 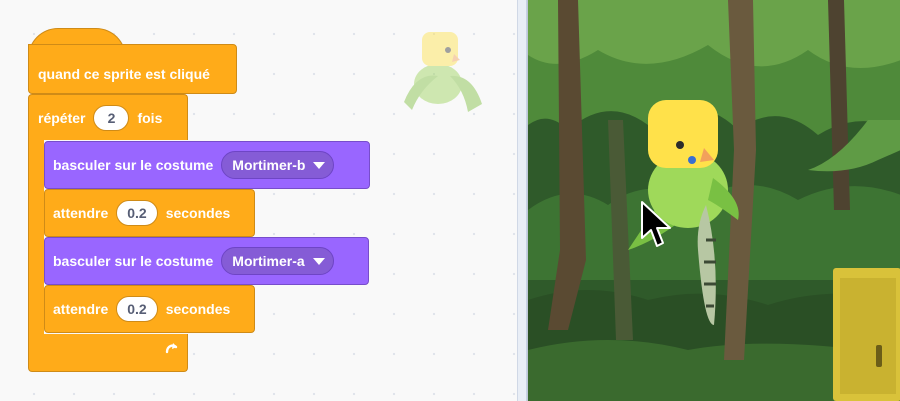 What do you see at coordinates (111, 117) in the screenshot?
I see `repeat-count-input: 2` at bounding box center [111, 117].